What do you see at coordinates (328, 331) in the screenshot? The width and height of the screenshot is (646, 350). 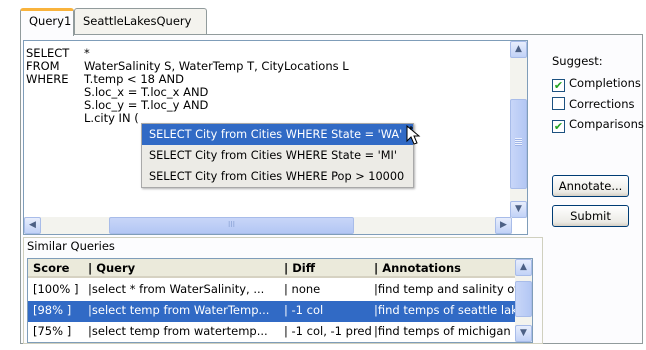 I see `diff-cell: | -1 col, -1 pred` at bounding box center [328, 331].